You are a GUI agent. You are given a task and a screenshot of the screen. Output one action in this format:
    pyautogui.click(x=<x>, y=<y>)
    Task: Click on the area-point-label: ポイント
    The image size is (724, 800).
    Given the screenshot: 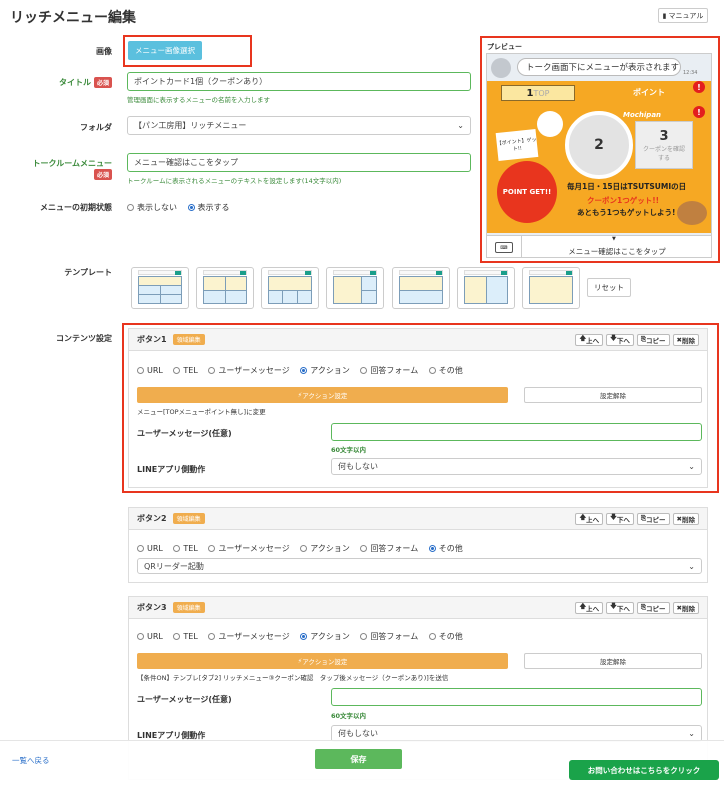 What is the action you would take?
    pyautogui.click(x=649, y=92)
    